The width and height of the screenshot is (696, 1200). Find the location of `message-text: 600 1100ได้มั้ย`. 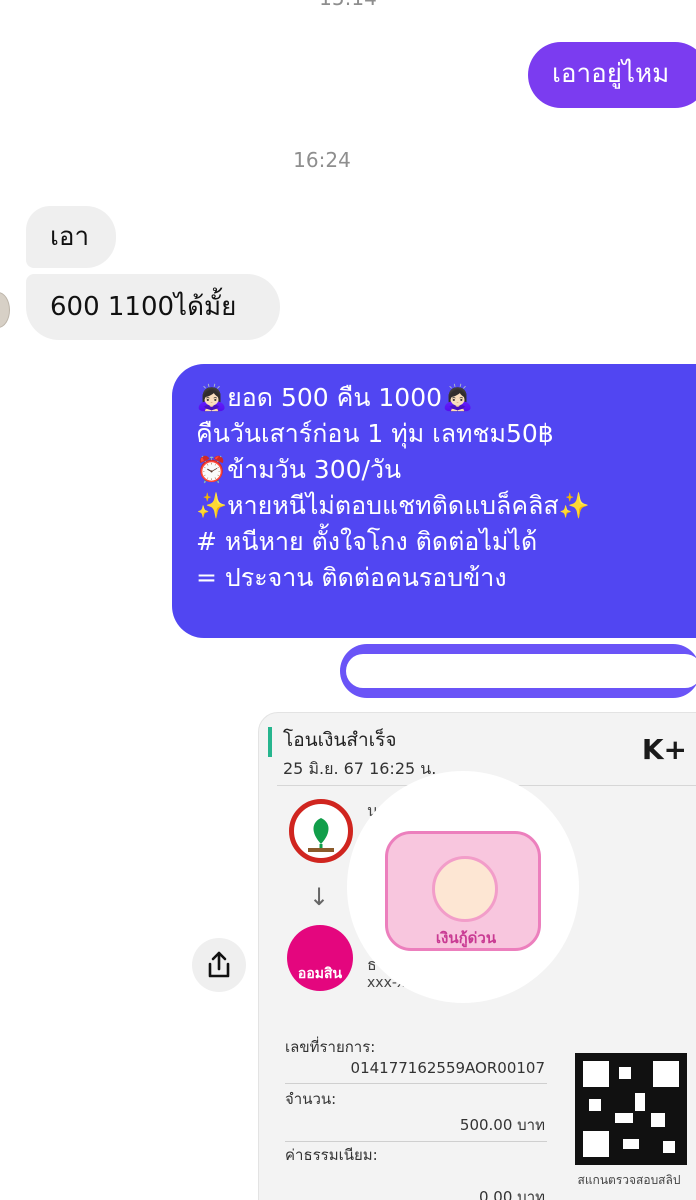

message-text: 600 1100ได้มั้ย is located at coordinates (143, 307).